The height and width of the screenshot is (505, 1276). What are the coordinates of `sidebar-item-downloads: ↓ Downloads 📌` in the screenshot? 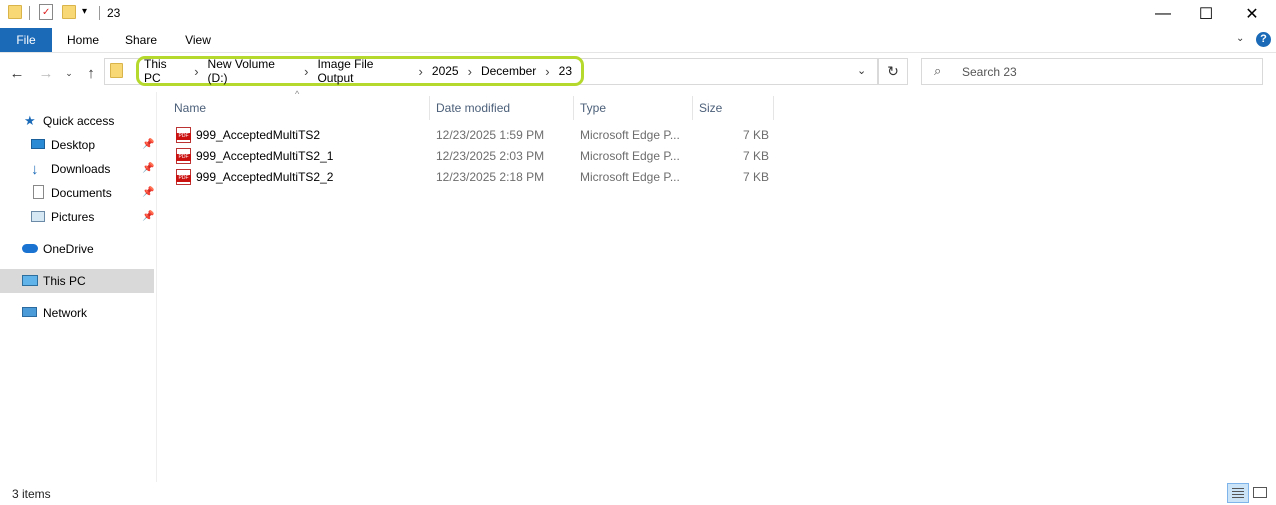 It's located at (77, 169).